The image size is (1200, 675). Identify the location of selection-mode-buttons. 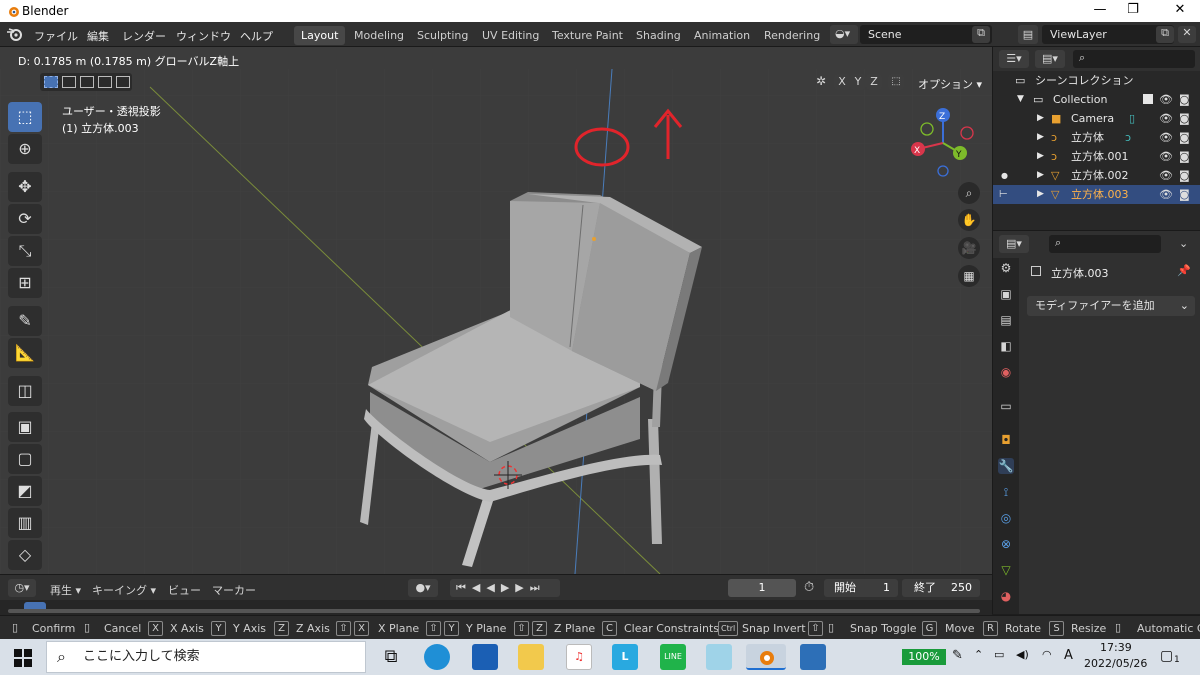
(86, 82).